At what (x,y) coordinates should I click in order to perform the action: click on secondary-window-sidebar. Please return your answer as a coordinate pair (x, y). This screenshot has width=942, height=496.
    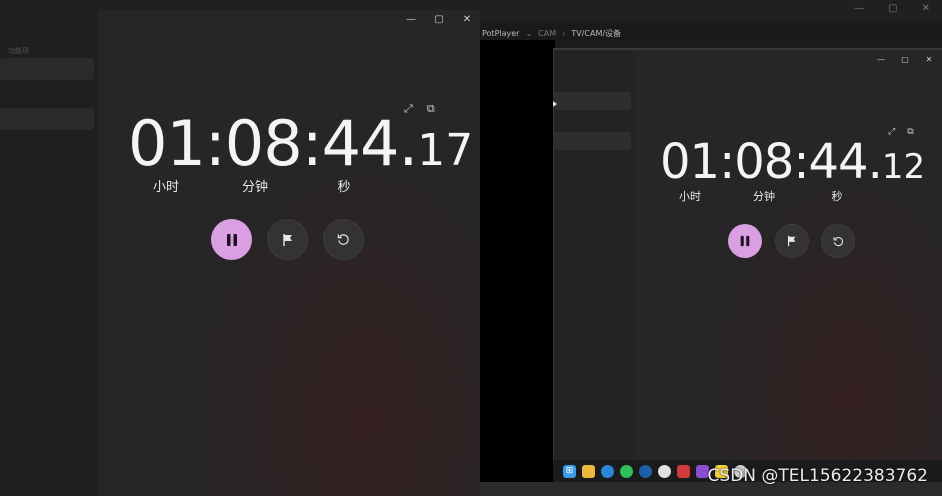
    Looking at the image, I should click on (593, 255).